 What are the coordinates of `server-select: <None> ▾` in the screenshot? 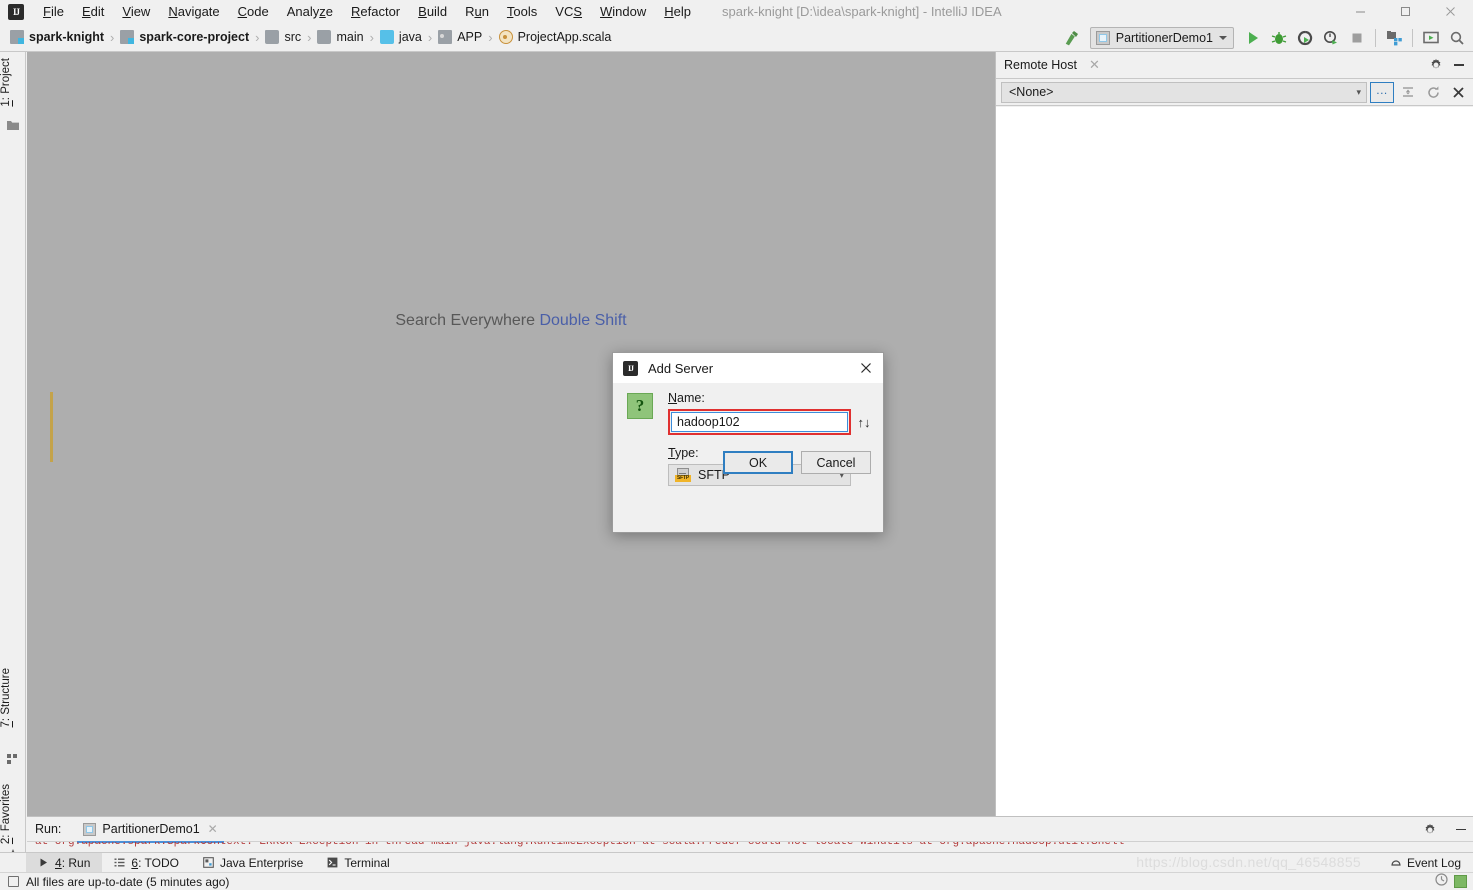 It's located at (1184, 92).